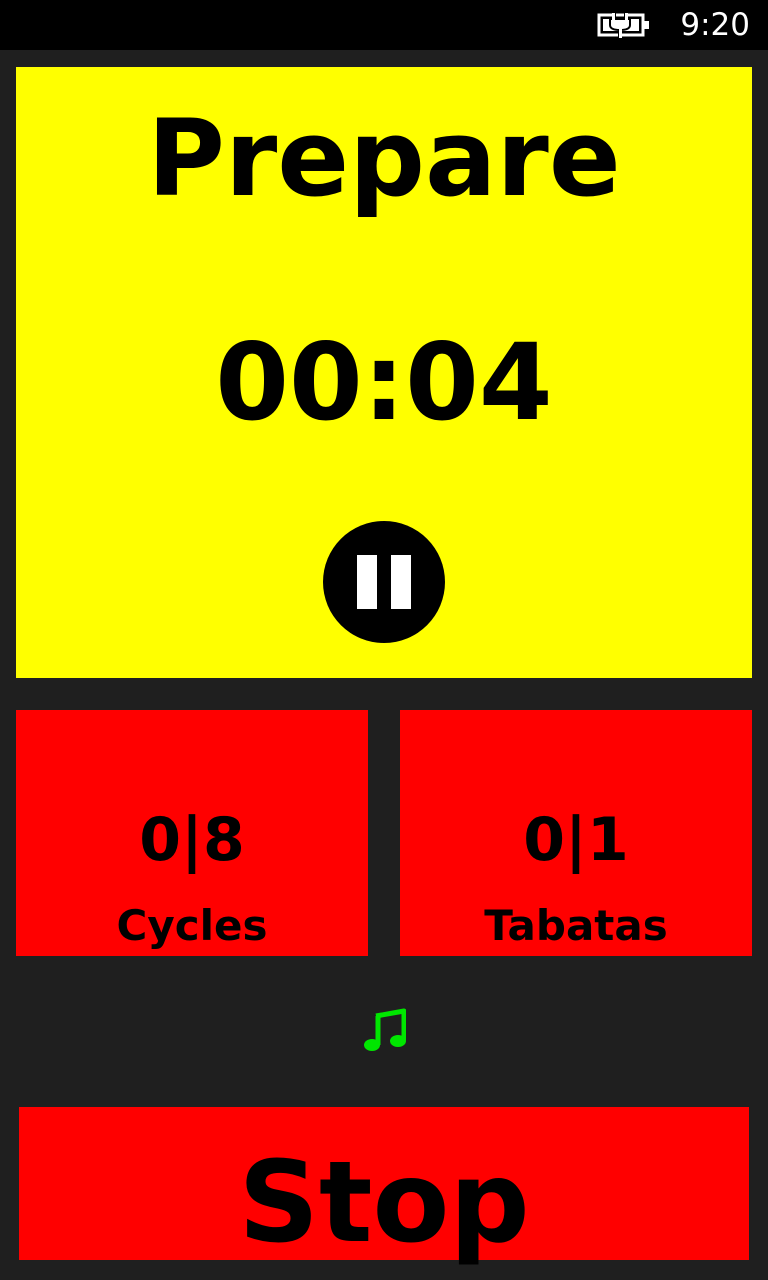 The image size is (768, 1280). I want to click on cycles-count: 0|8, so click(192, 840).